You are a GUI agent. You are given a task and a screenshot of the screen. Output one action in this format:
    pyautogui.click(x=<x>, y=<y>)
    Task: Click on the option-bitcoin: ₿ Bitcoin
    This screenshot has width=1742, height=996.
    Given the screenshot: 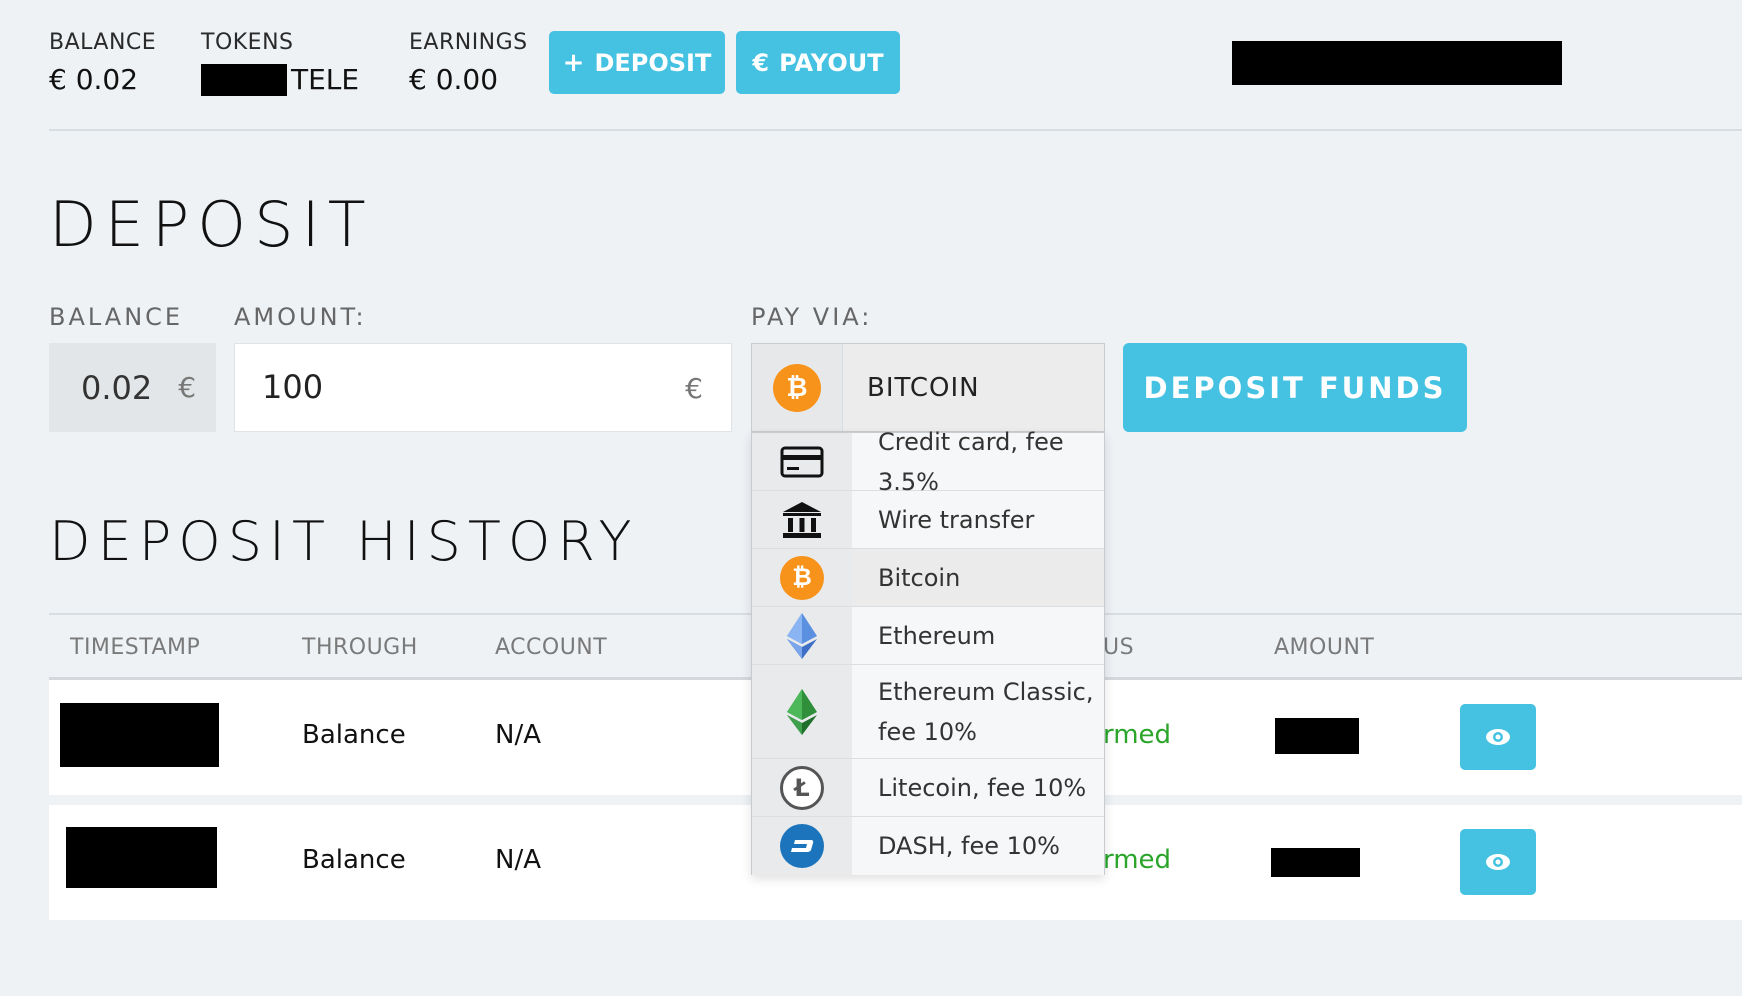 What is the action you would take?
    pyautogui.click(x=928, y=578)
    